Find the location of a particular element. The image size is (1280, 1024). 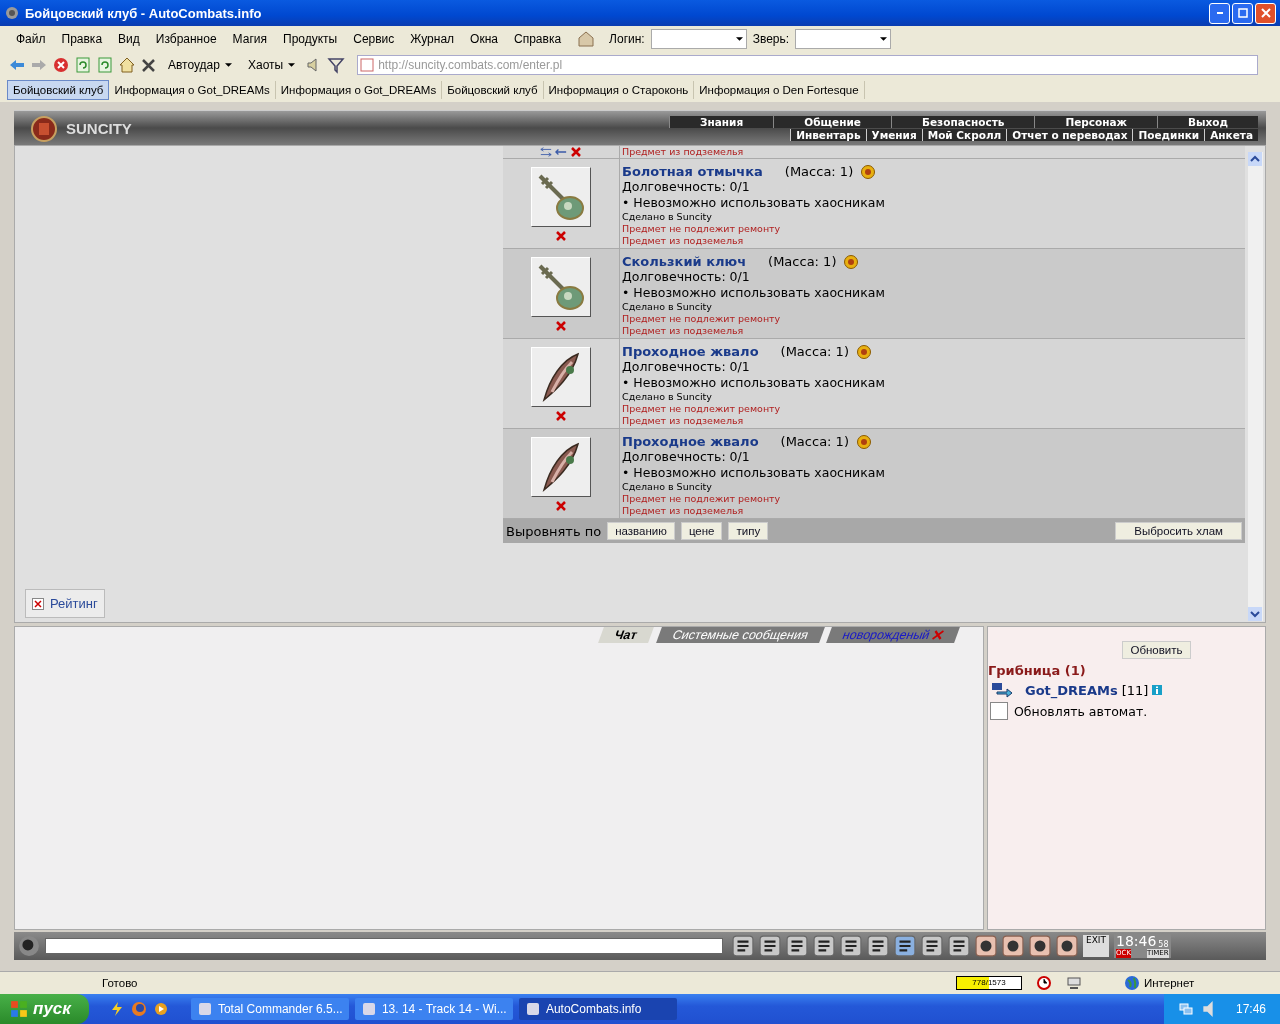

minimize-button is located at coordinates (1219, 13).